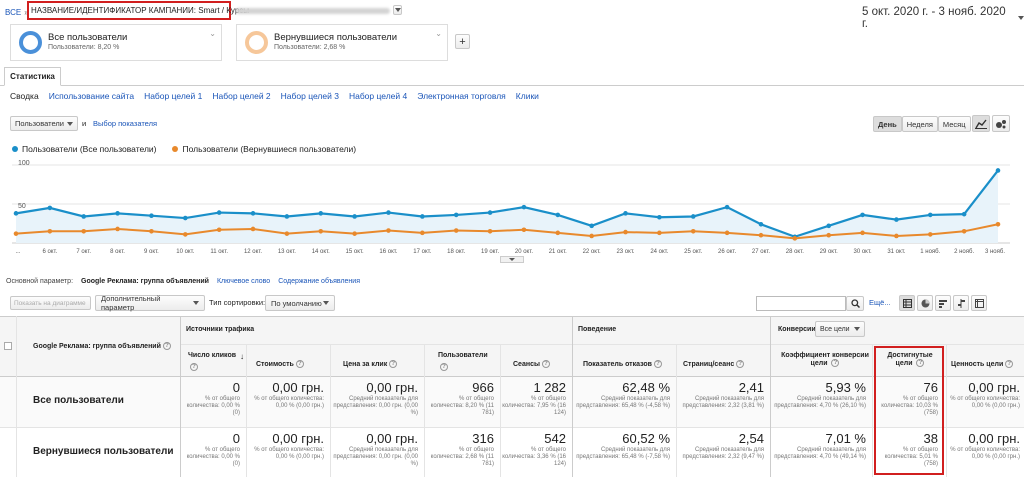  Describe the element at coordinates (943, 18) in the screenshot. I see `date-range-picker: 5 окт. 2020 г. - 3 нояб. 2020 г.` at that location.